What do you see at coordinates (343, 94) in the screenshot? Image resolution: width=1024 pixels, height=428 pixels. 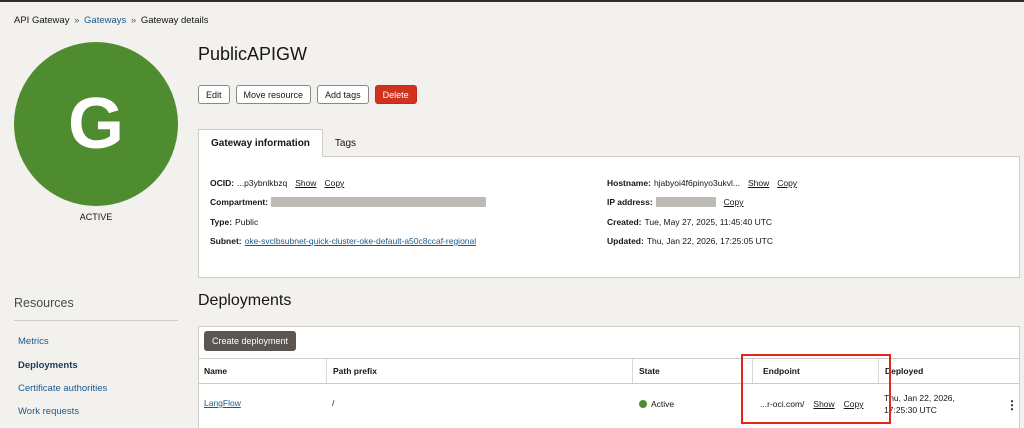 I see `add-tags-button: Add tags` at bounding box center [343, 94].